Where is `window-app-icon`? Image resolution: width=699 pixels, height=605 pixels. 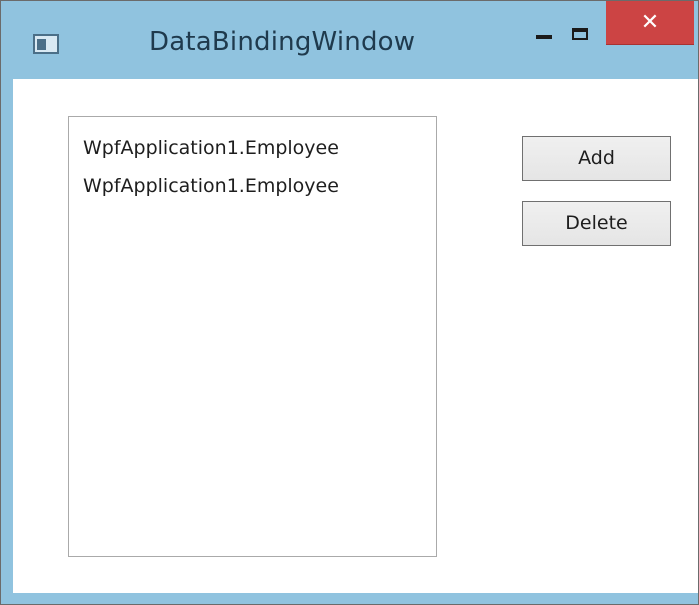 window-app-icon is located at coordinates (46, 44).